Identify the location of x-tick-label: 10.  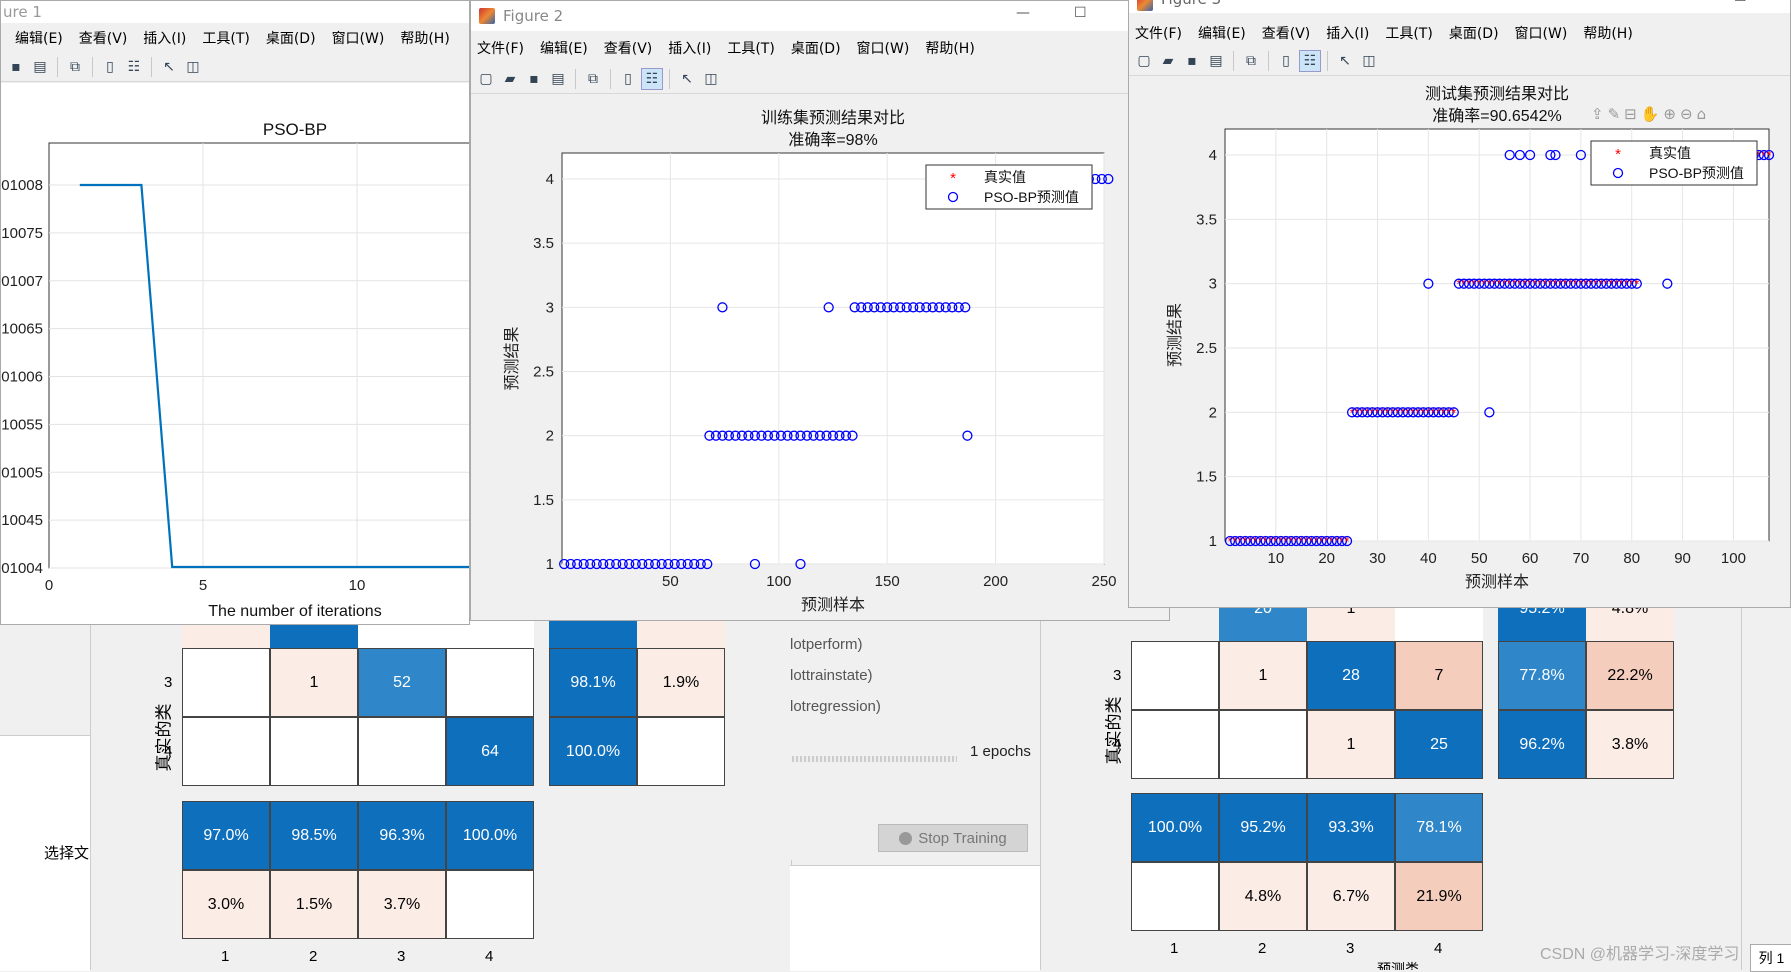
(1275, 558).